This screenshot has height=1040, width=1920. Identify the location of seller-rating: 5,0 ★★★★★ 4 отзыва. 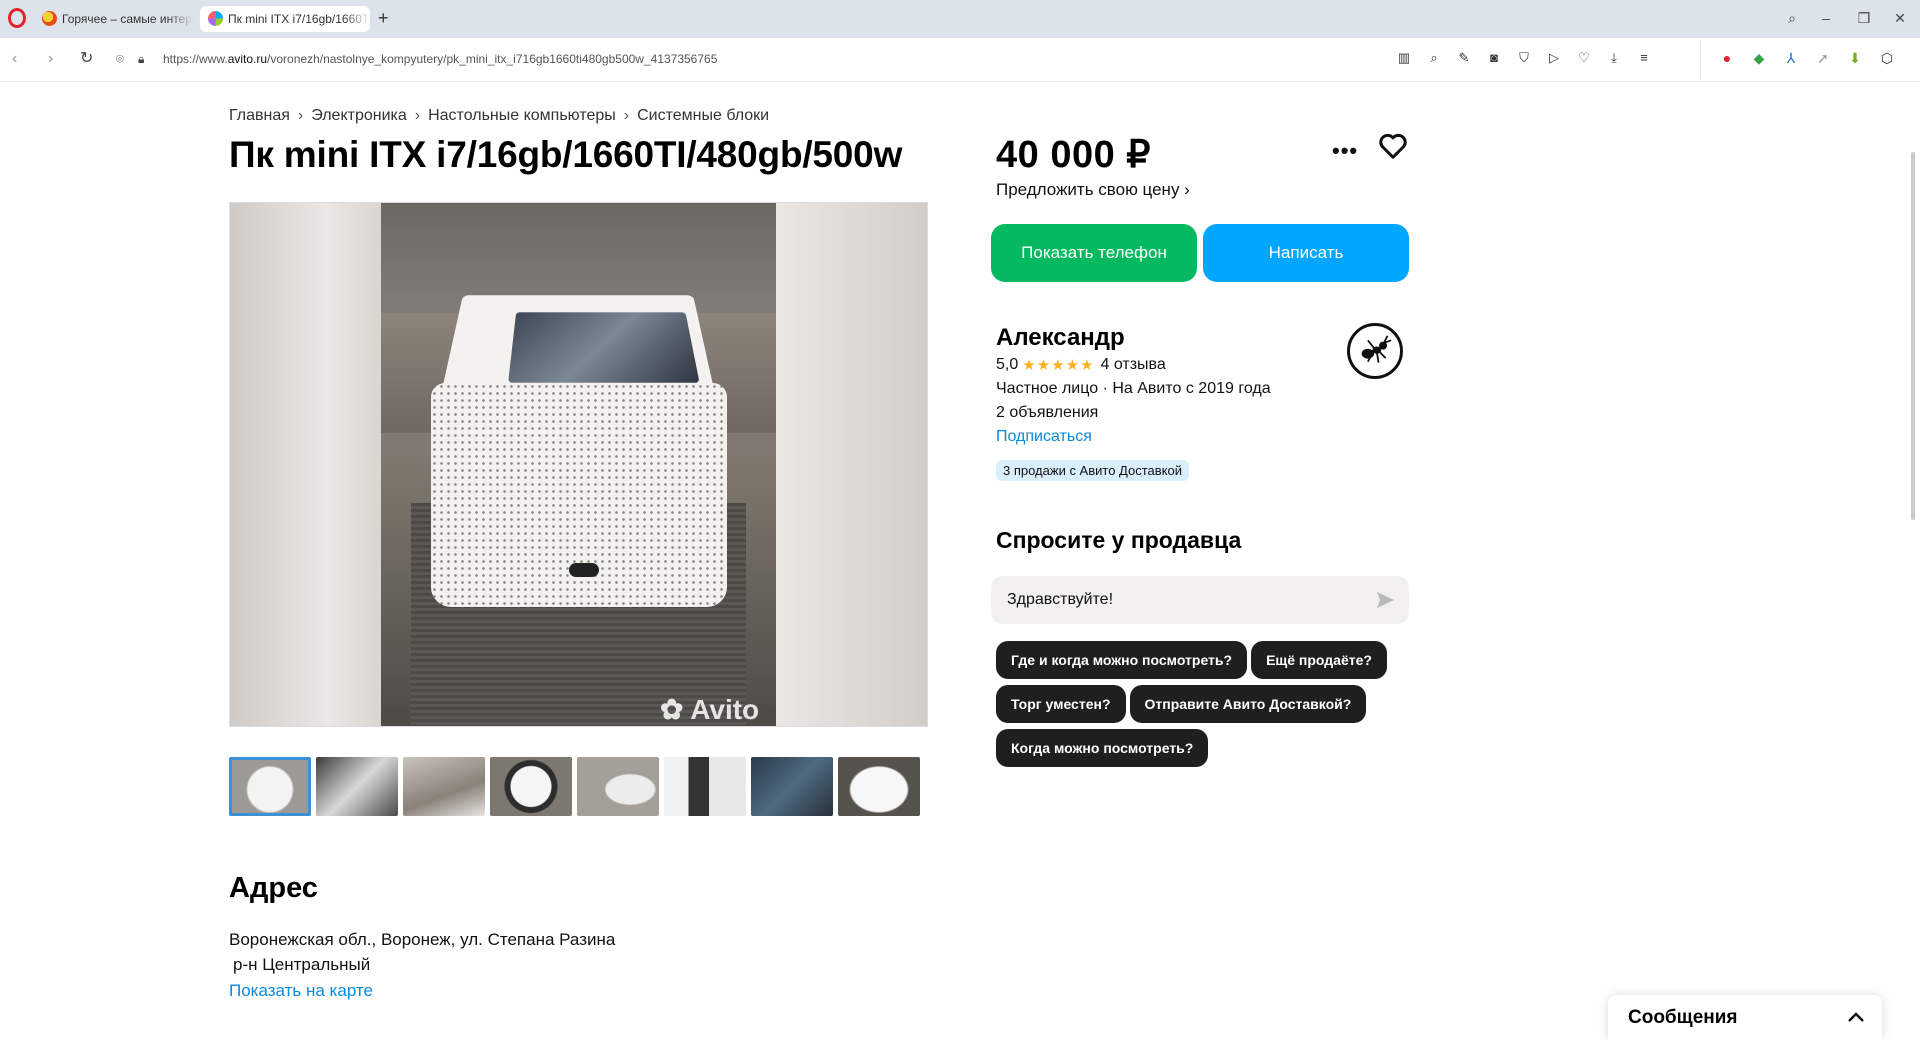
(1081, 365).